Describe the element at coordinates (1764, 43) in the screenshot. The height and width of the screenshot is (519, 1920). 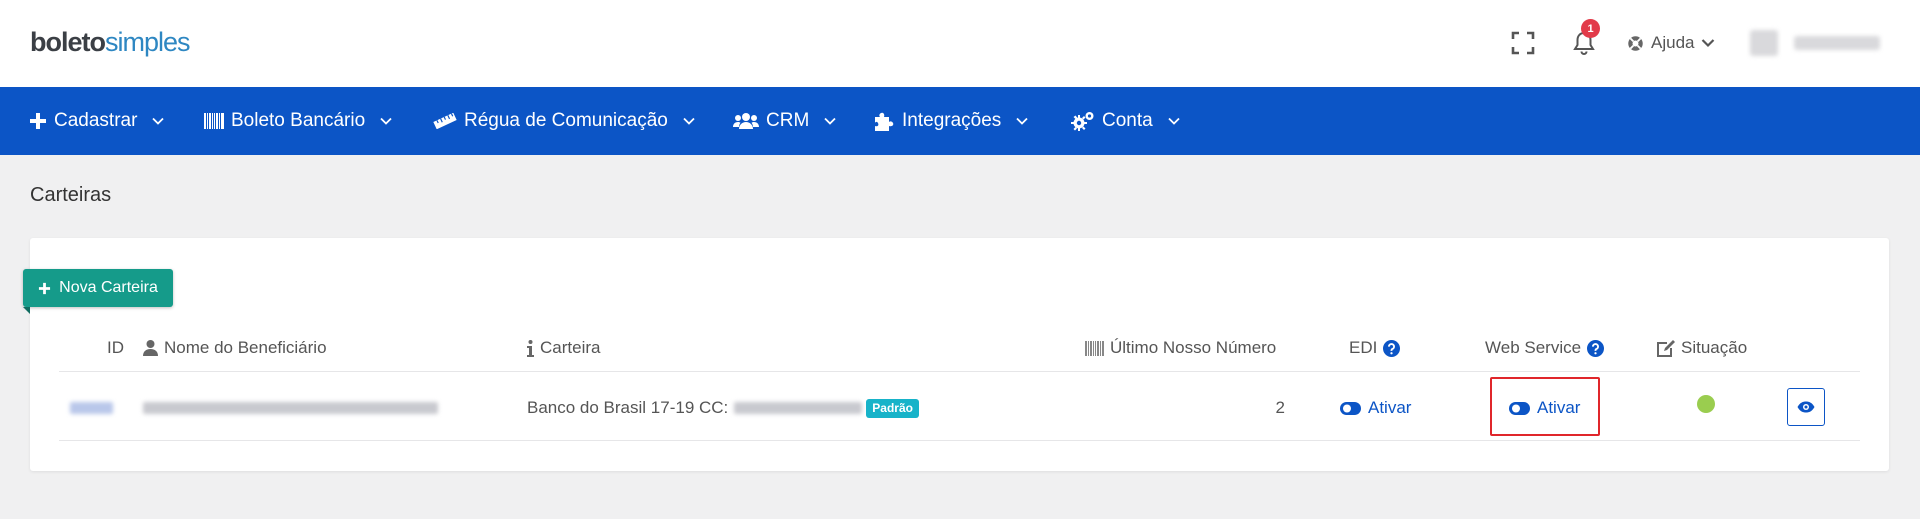
I see `user-avatar` at that location.